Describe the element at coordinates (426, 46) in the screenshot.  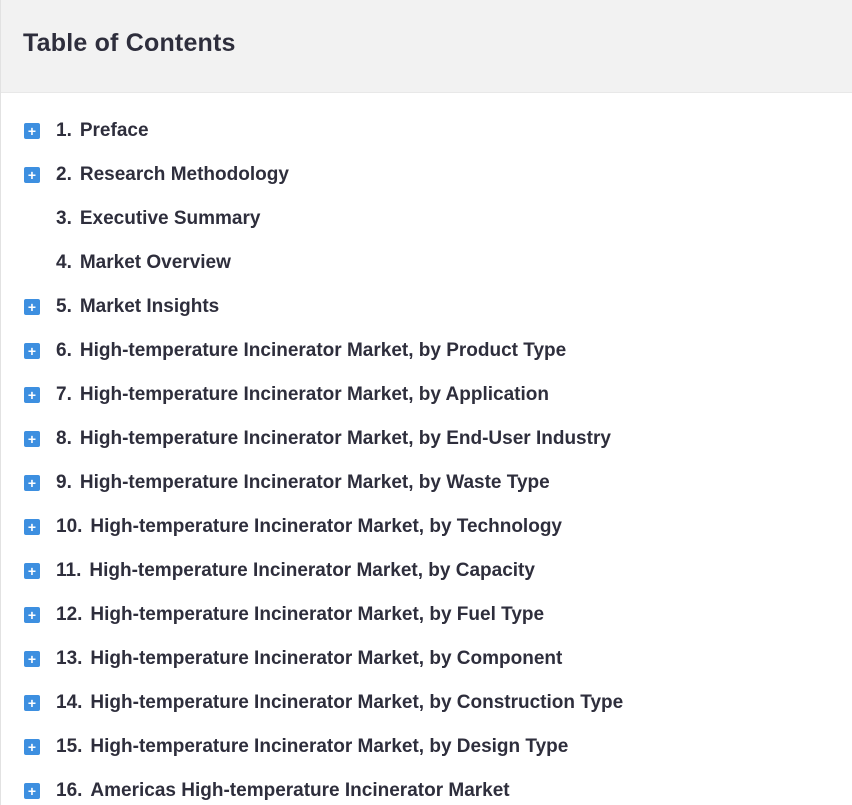
I see `toc-header: Table of Contents` at that location.